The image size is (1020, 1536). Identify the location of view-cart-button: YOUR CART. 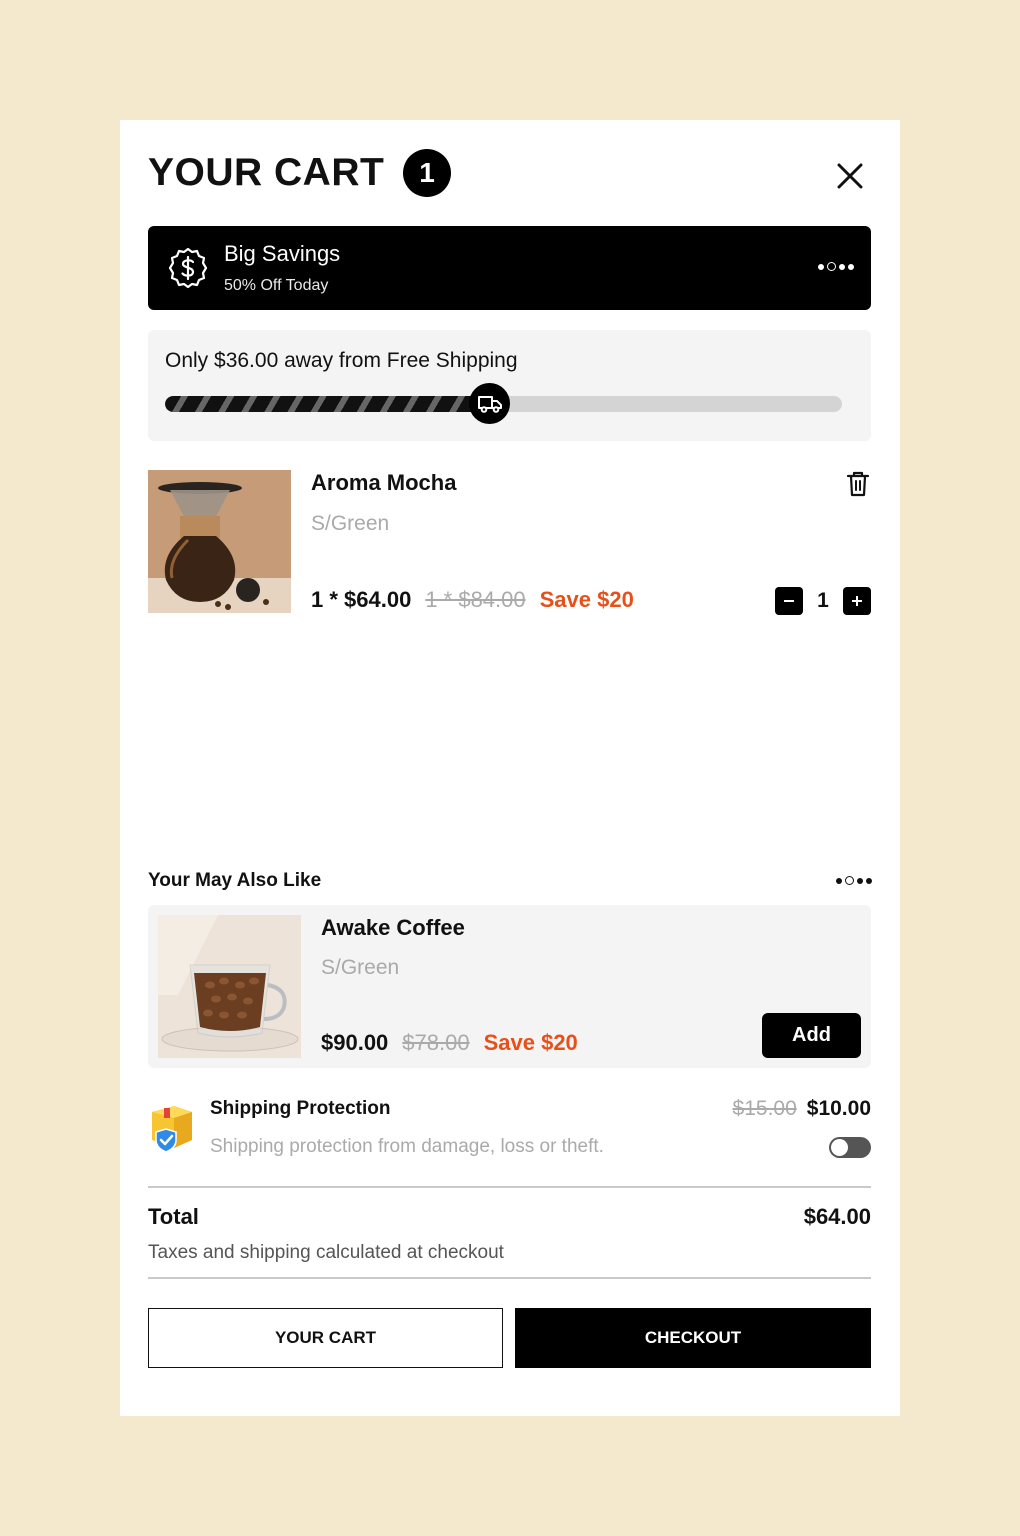
(325, 1338).